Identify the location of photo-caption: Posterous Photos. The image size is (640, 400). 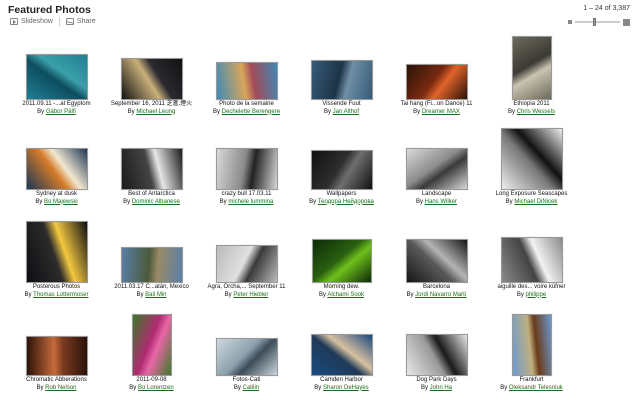
(56, 288).